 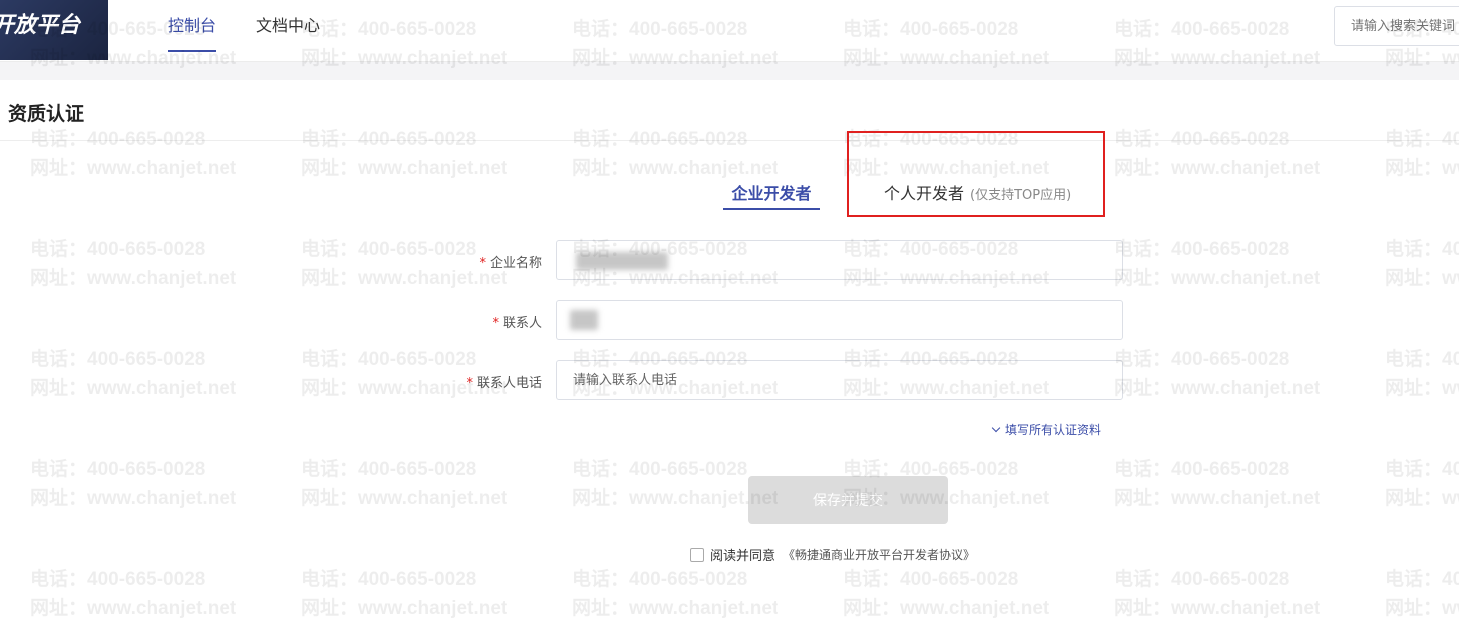 What do you see at coordinates (697, 554) in the screenshot?
I see `agree-checkbox` at bounding box center [697, 554].